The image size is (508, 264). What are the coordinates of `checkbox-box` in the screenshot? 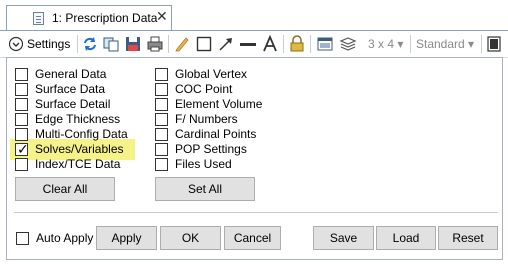 It's located at (22, 238).